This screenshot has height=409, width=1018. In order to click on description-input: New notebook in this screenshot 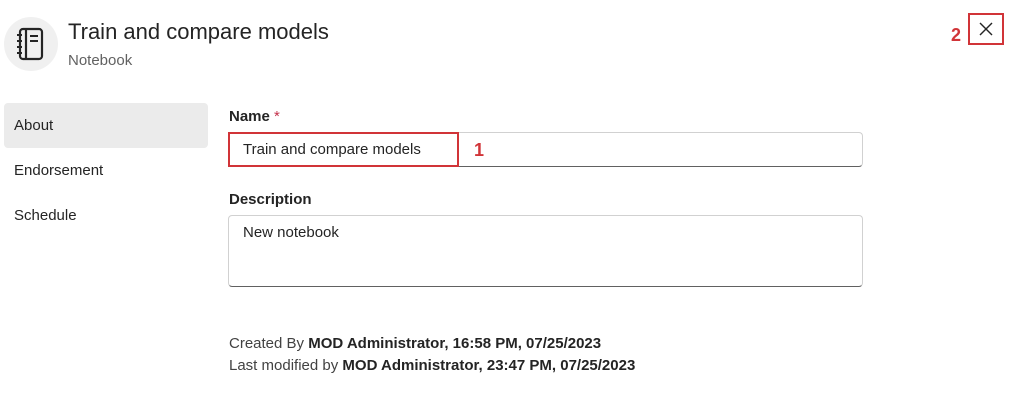, I will do `click(545, 251)`.